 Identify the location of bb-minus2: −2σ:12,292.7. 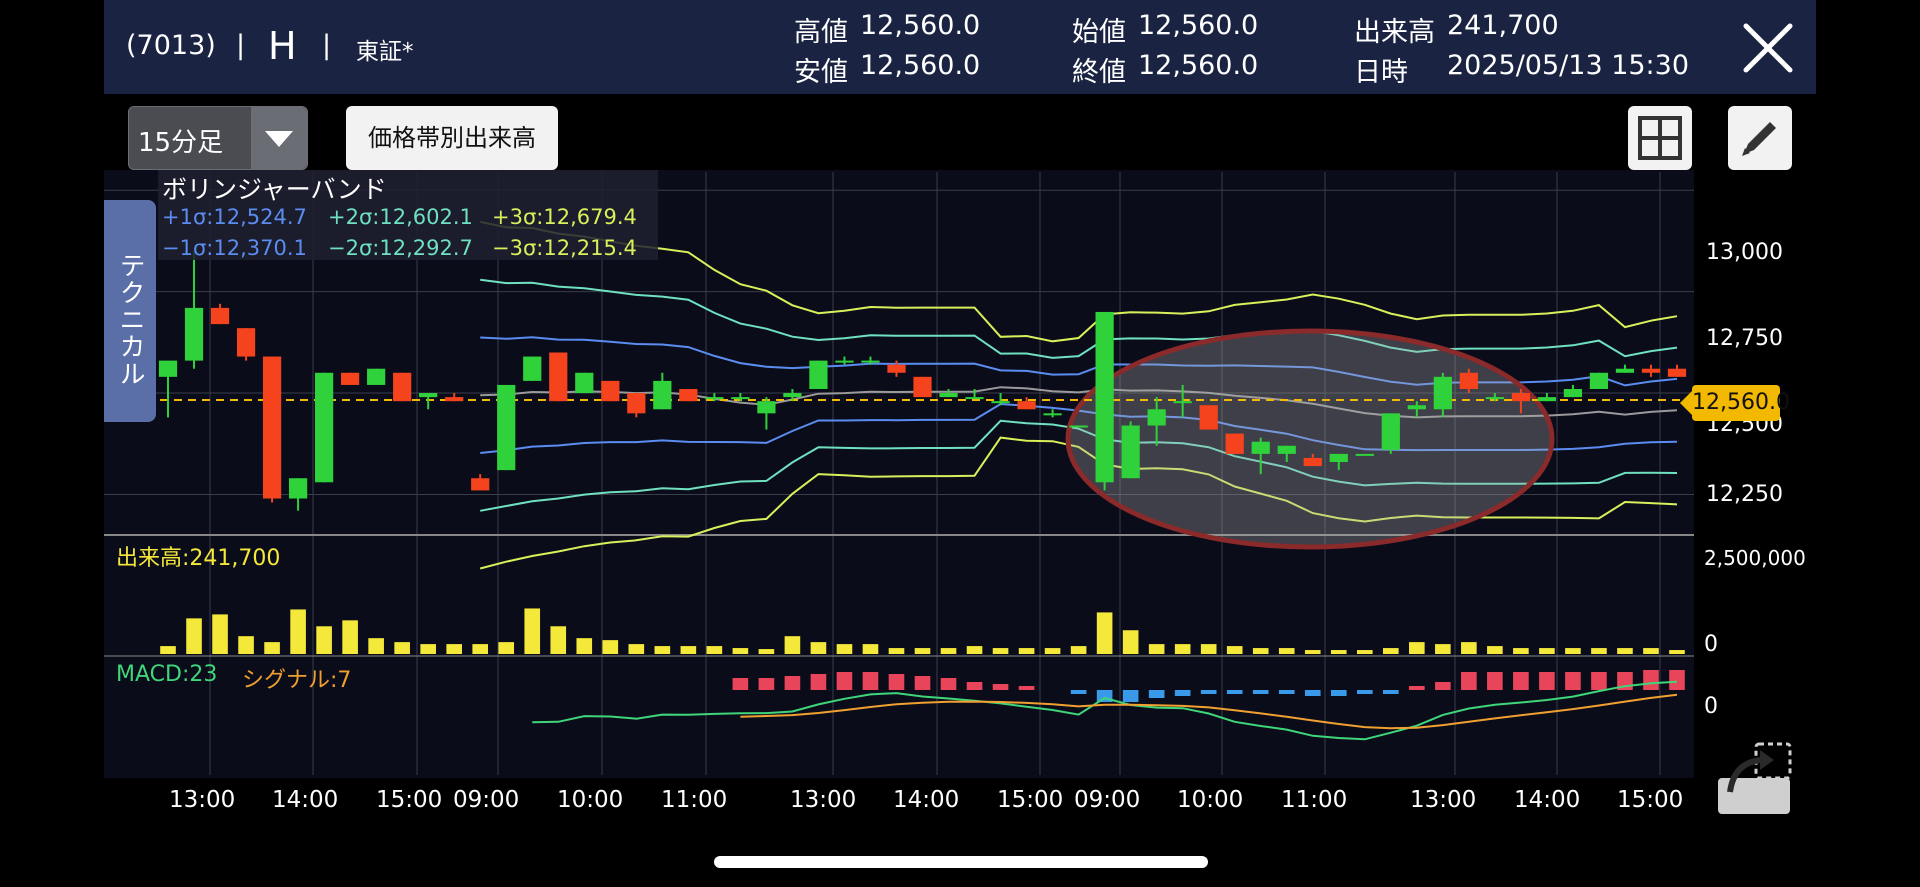
(400, 248).